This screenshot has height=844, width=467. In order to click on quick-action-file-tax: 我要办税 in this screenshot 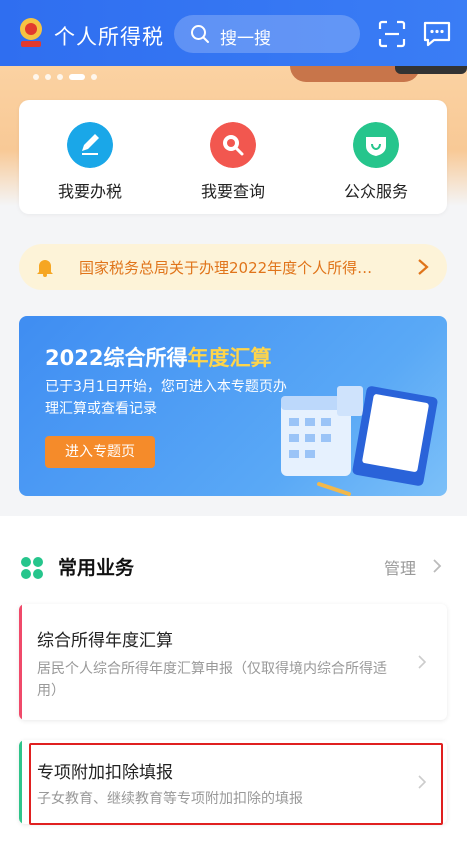, I will do `click(90, 157)`.